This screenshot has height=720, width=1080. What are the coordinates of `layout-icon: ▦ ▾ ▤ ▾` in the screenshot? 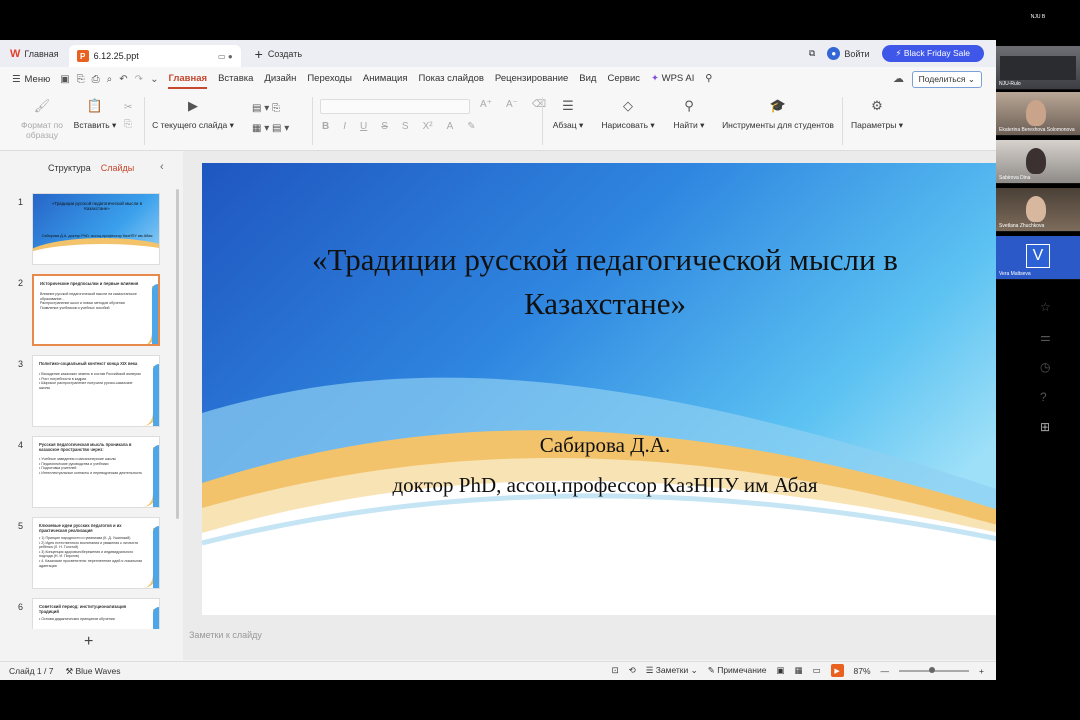 It's located at (270, 129).